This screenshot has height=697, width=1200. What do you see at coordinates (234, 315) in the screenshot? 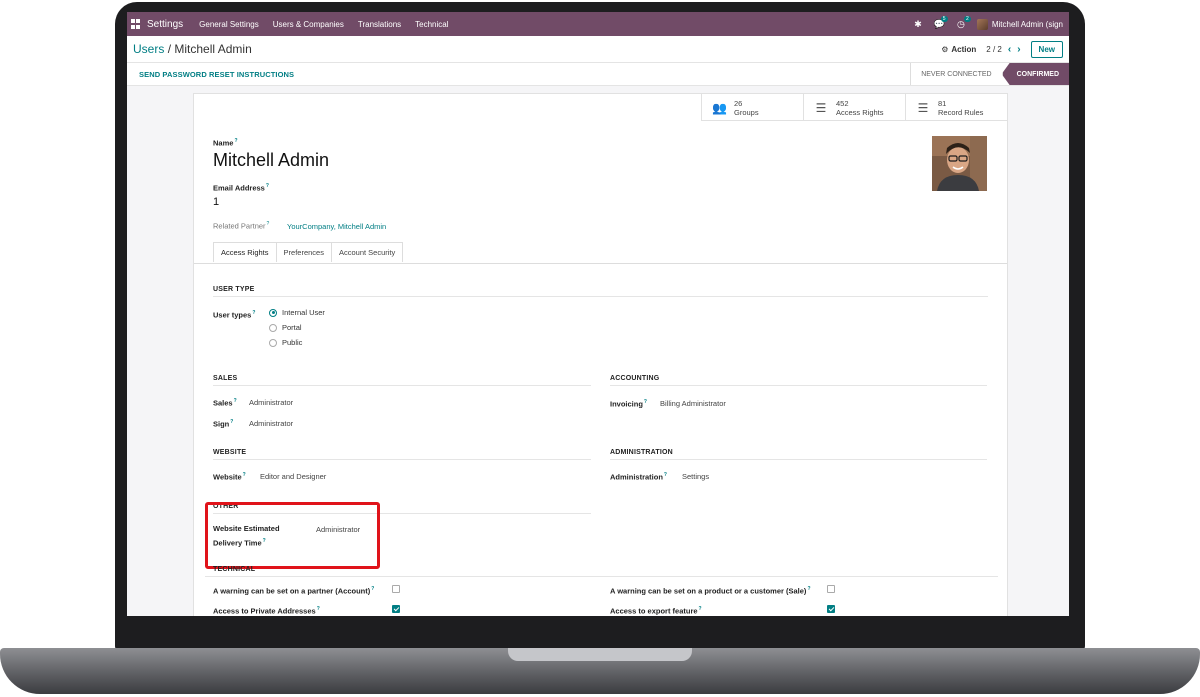
I see `user-types-label: User types?` at bounding box center [234, 315].